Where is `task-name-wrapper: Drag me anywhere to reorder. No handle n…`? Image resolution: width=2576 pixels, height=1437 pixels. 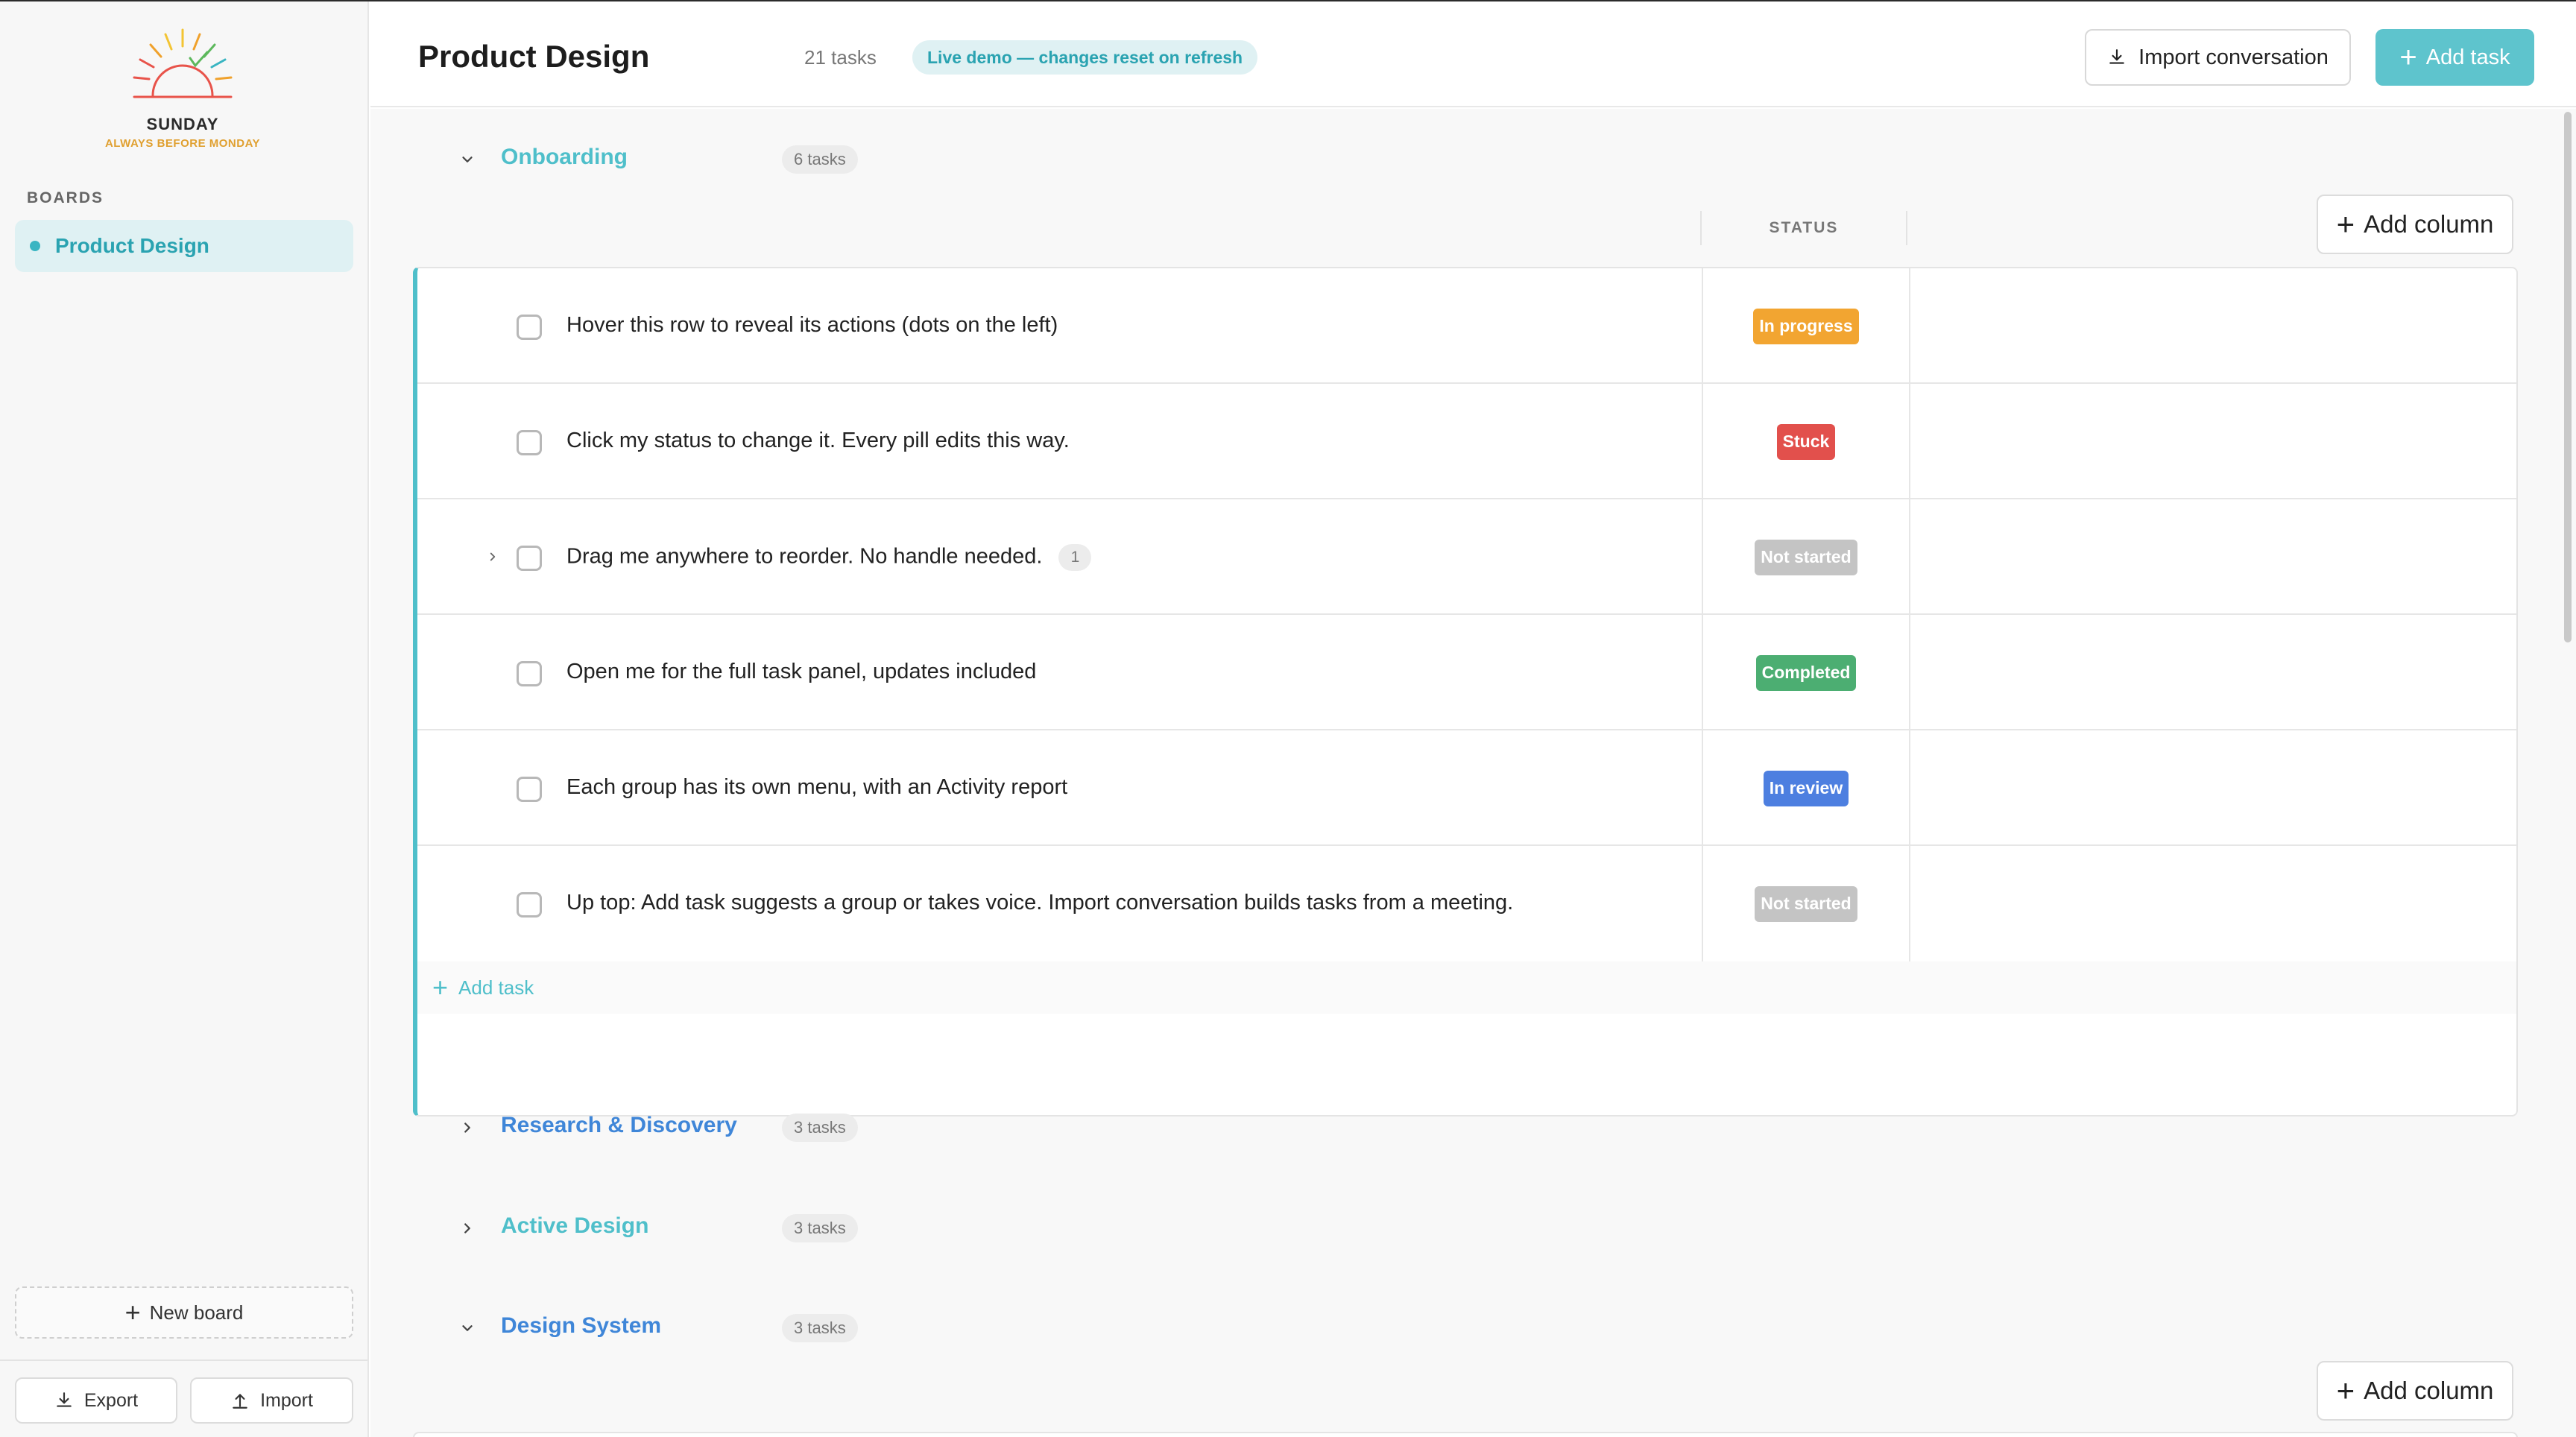 task-name-wrapper: Drag me anywhere to reorder. No handle n… is located at coordinates (829, 558).